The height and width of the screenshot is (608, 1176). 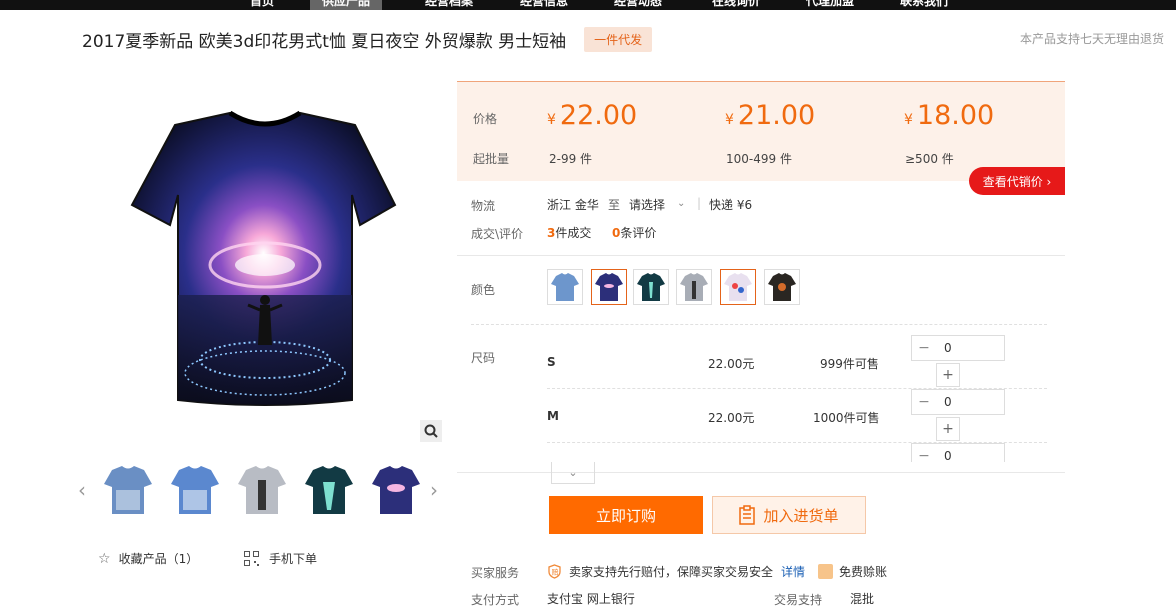 I want to click on destination-select: 请选择, so click(x=647, y=204).